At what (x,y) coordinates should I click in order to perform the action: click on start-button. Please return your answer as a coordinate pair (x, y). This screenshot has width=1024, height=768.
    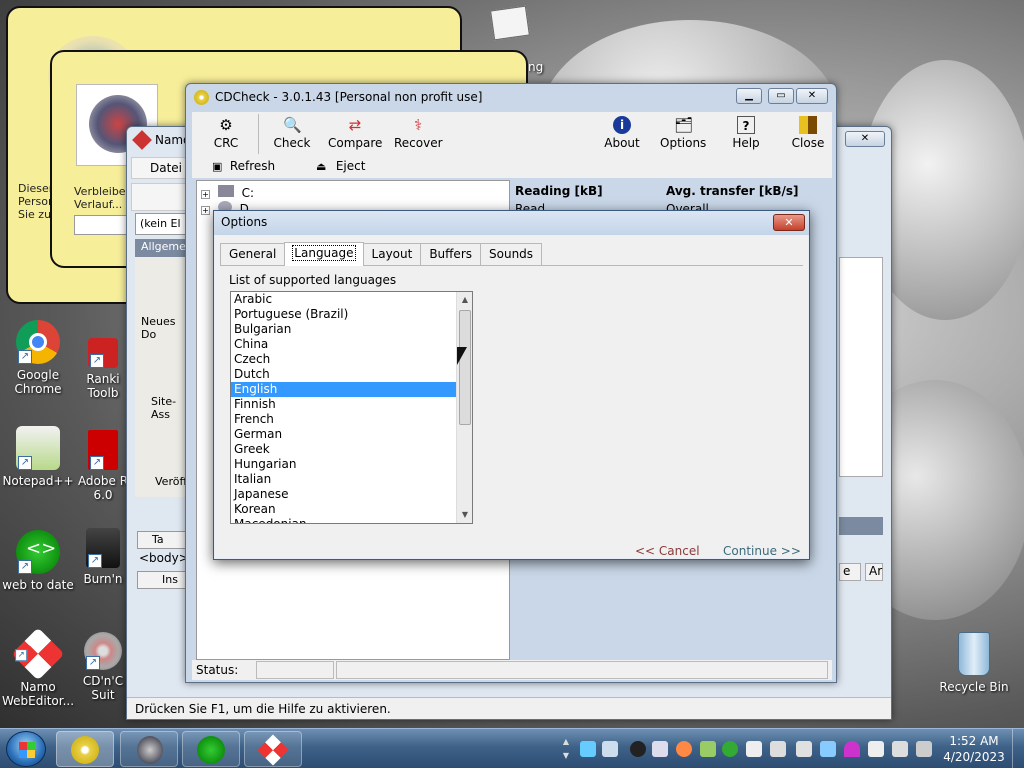
    Looking at the image, I should click on (26, 749).